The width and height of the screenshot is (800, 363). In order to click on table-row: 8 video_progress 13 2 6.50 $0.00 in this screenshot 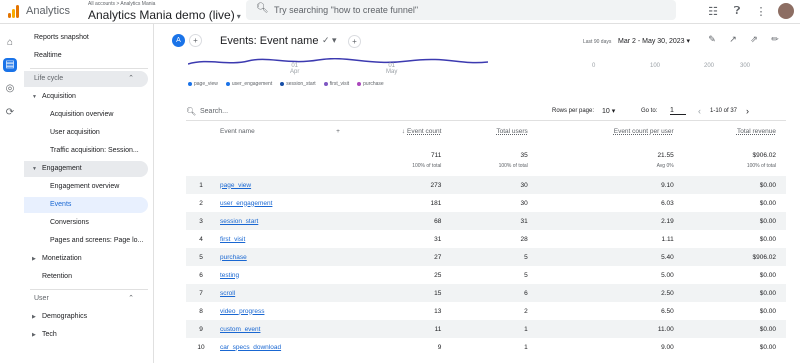, I will do `click(486, 311)`.